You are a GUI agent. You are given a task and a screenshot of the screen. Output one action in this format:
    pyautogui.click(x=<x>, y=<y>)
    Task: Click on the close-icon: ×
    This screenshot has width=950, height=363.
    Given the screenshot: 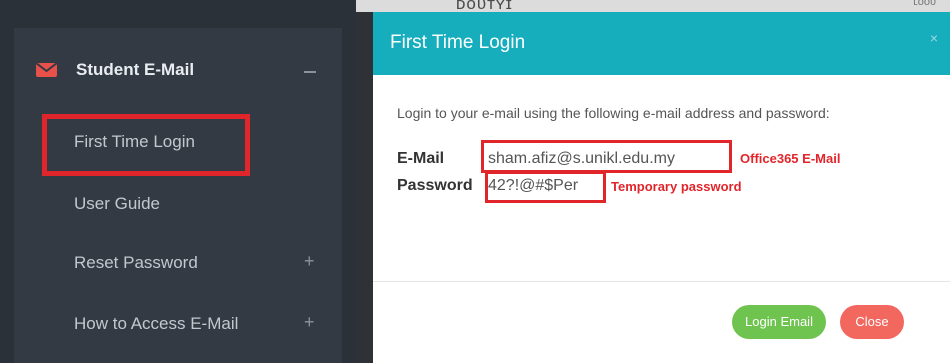 What is the action you would take?
    pyautogui.click(x=934, y=38)
    